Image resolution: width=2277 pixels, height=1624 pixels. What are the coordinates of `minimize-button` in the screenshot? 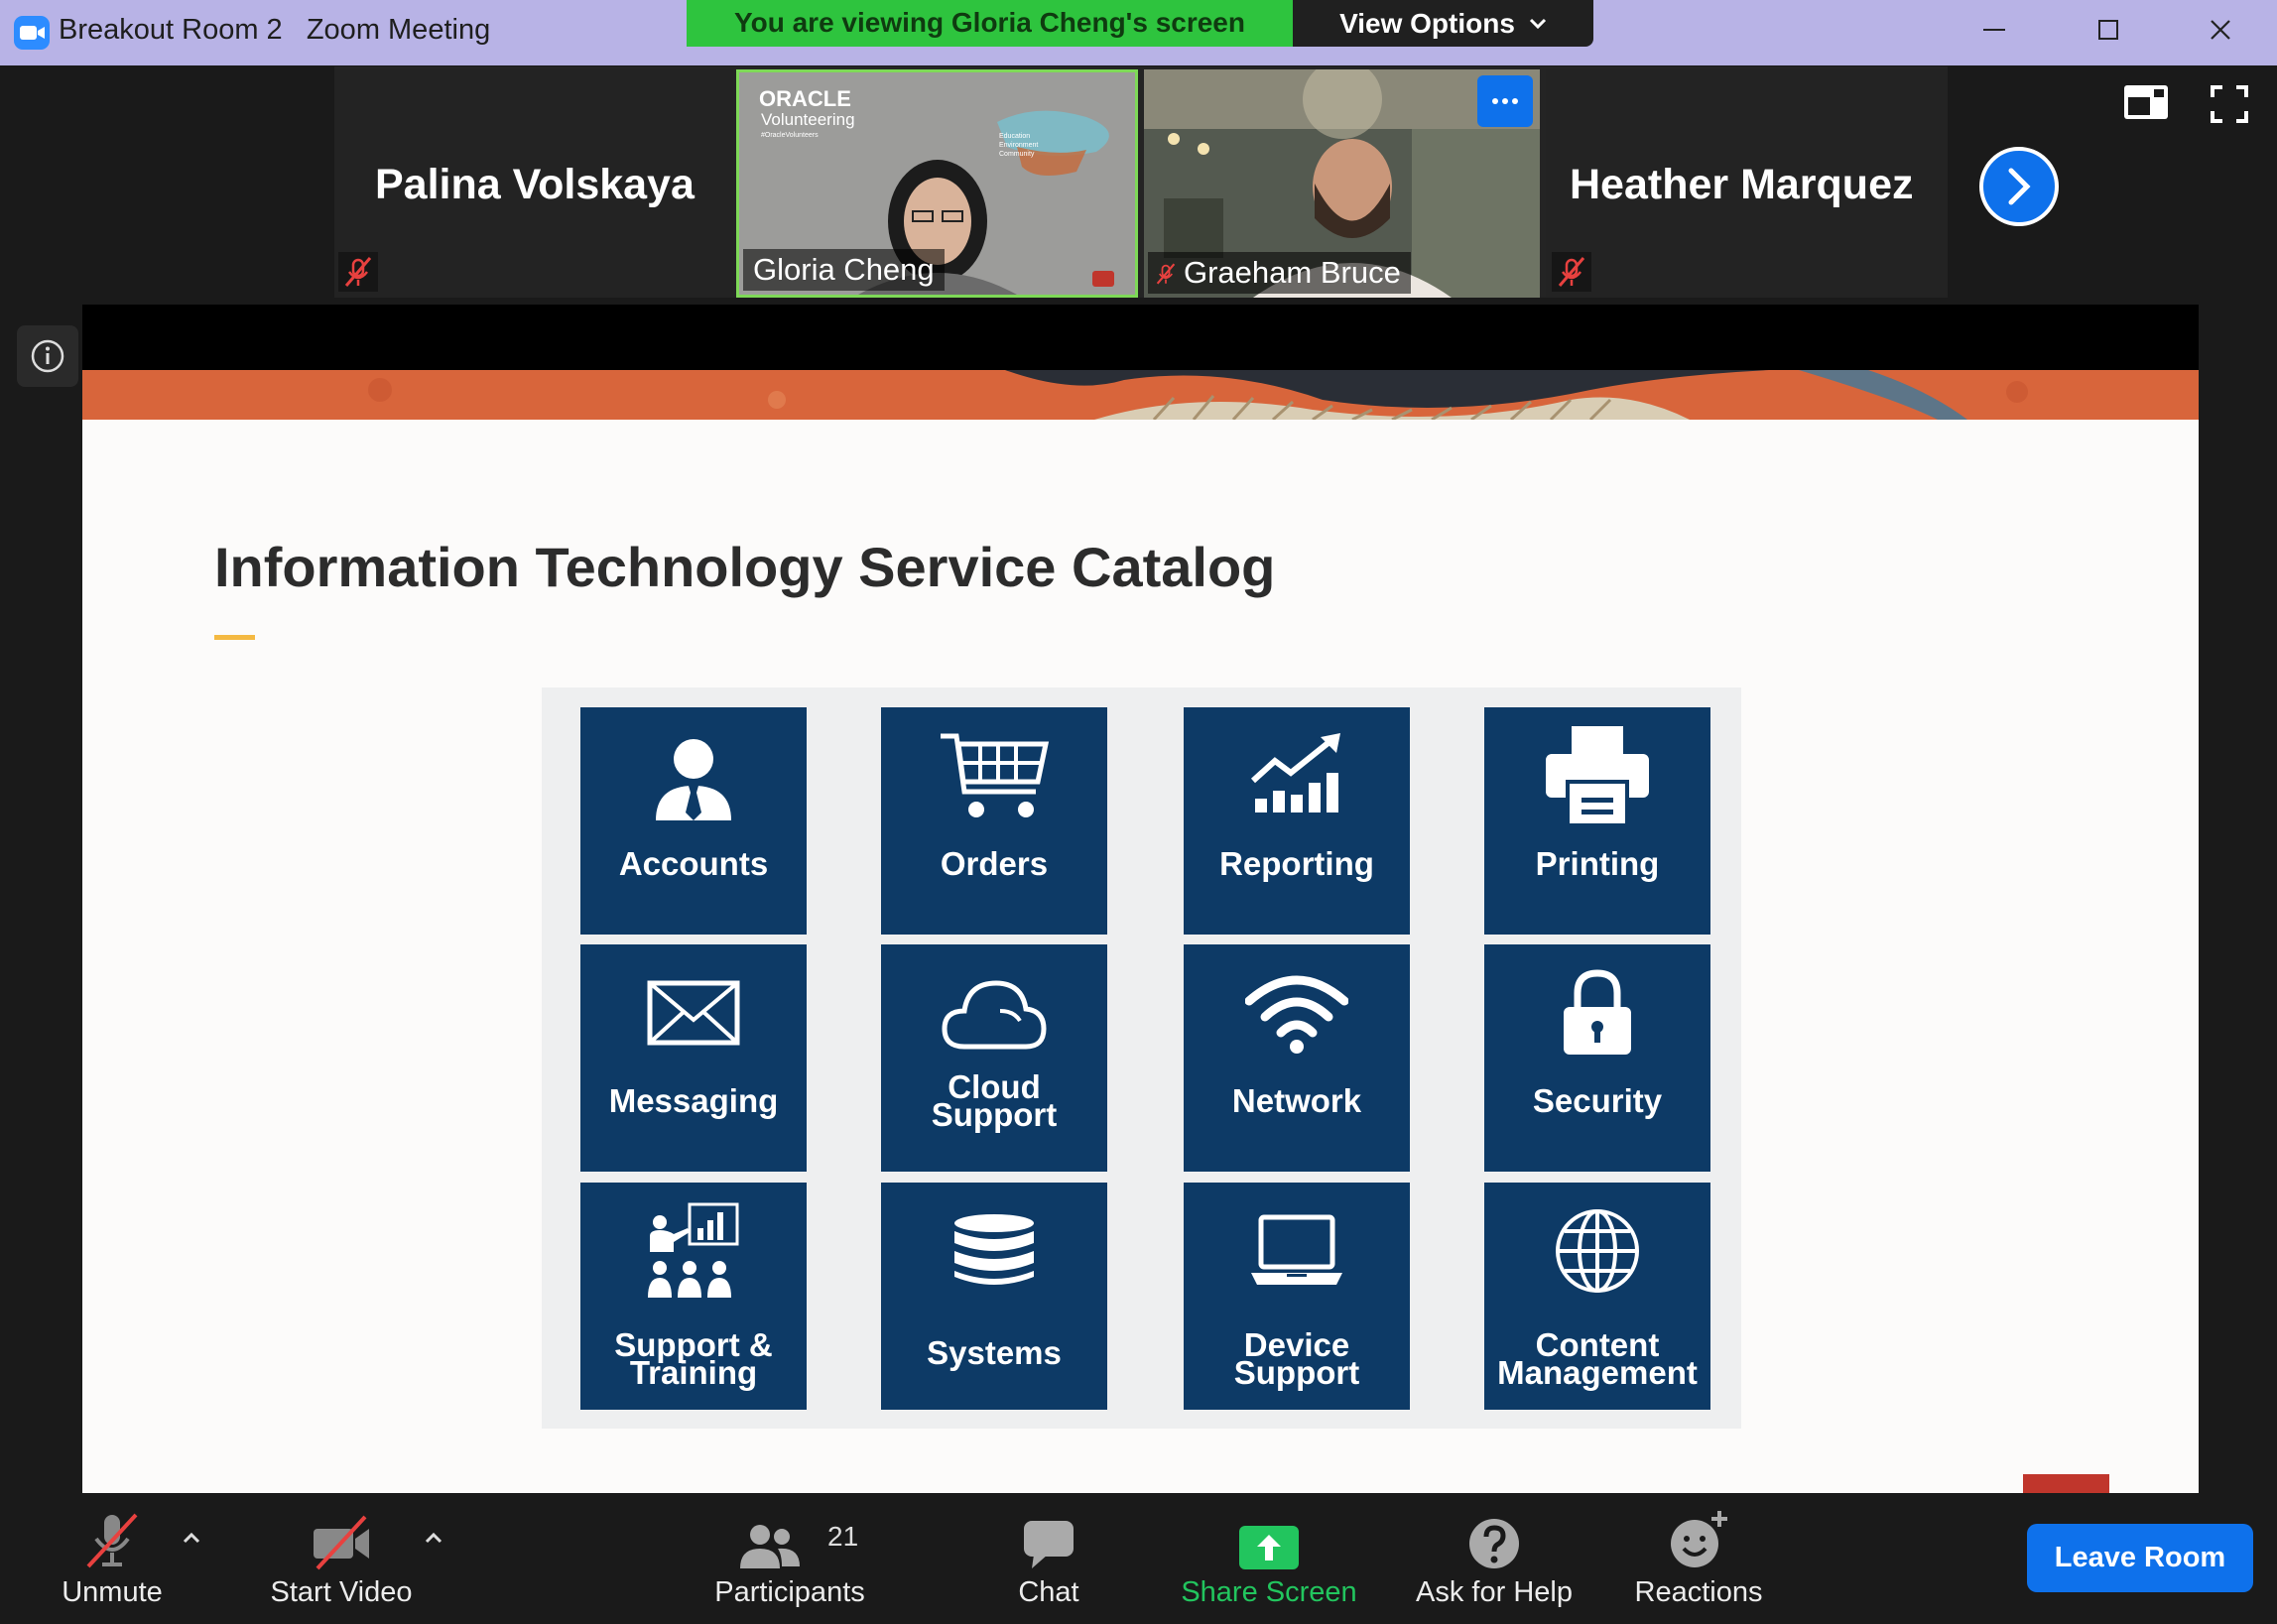 It's located at (1994, 30).